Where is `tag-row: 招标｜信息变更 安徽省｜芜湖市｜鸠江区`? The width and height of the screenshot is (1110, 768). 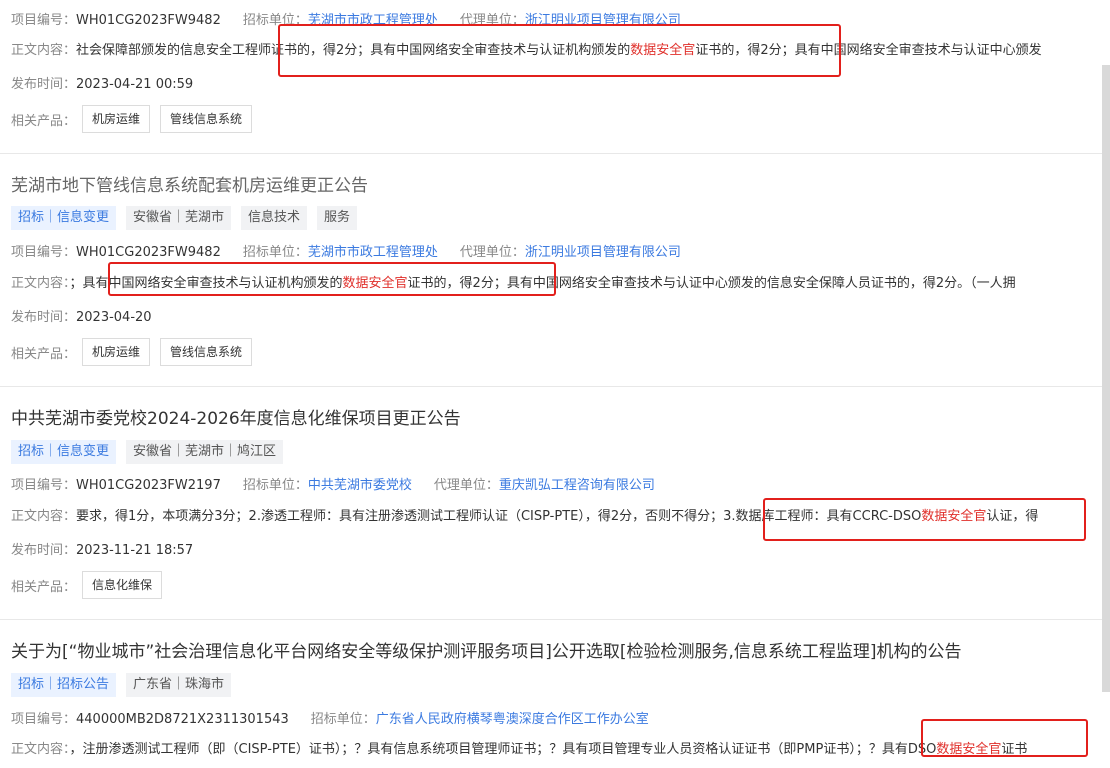
tag-row: 招标｜信息变更 安徽省｜芜湖市｜鸠江区 is located at coordinates (147, 452).